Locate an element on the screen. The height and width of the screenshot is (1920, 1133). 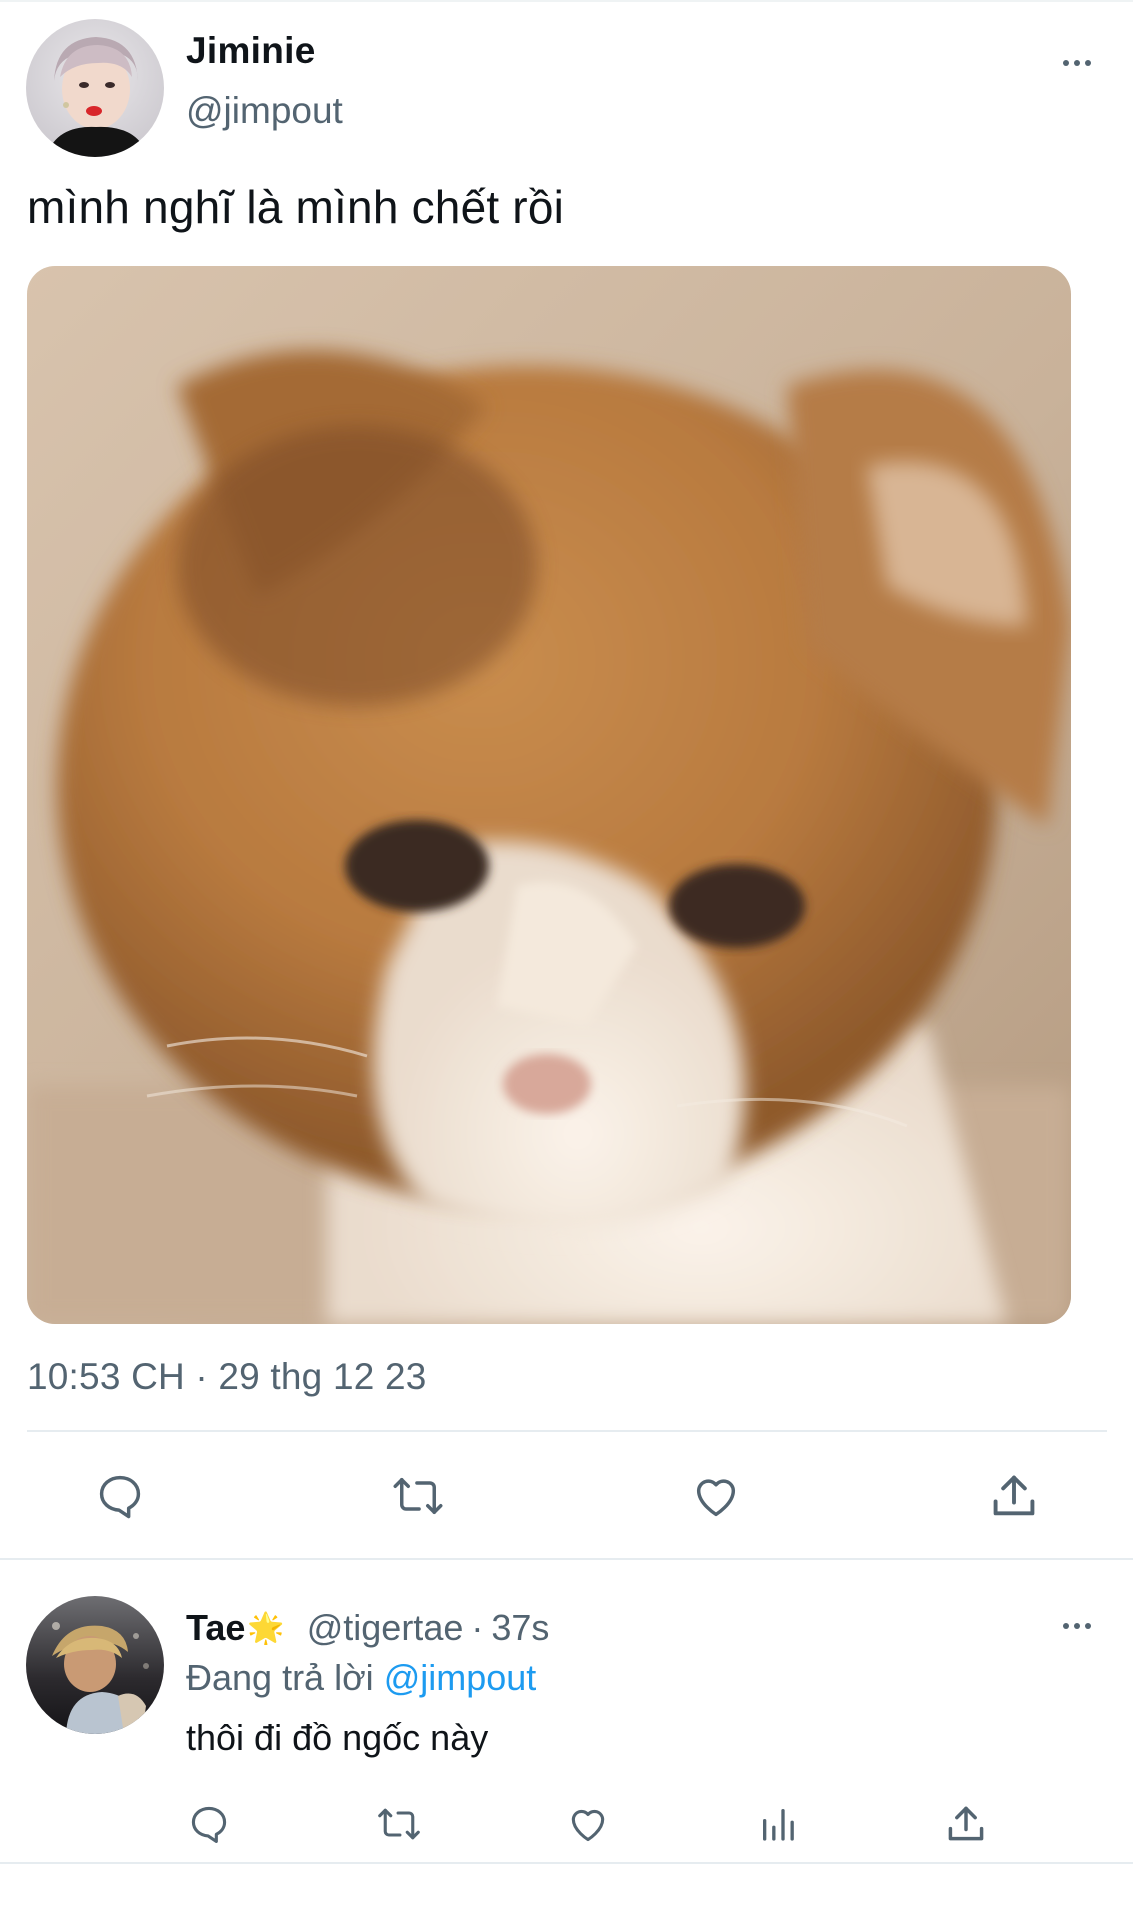
reply-header: Tae 🌟 @tigertae · 37s is located at coordinates (367, 1628).